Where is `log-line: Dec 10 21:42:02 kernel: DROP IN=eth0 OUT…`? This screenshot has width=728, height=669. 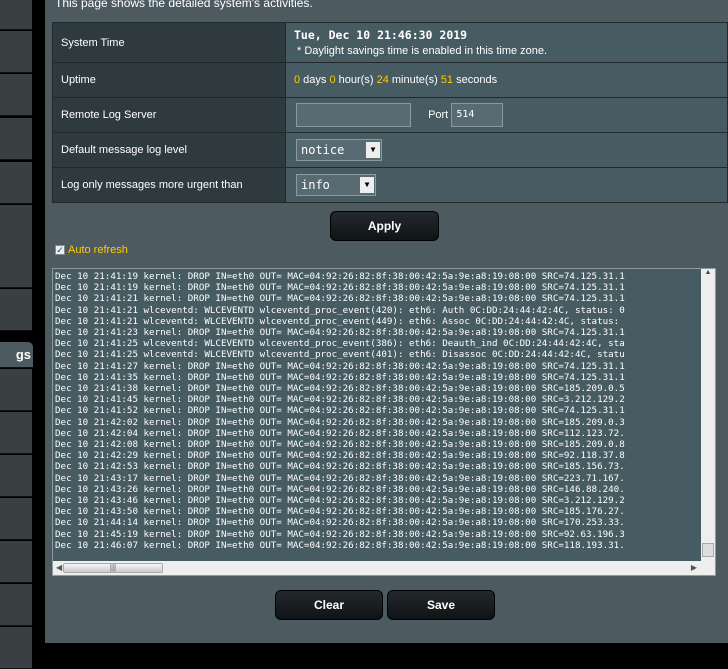 log-line: Dec 10 21:42:02 kernel: DROP IN=eth0 OUT… is located at coordinates (340, 422).